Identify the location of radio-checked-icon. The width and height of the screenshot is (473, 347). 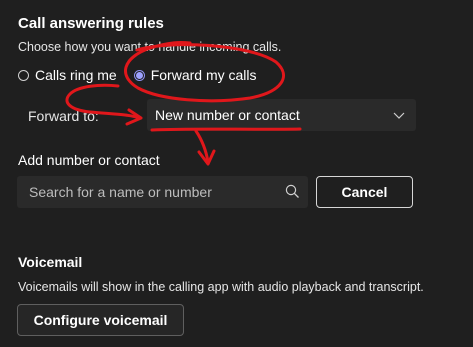
(139, 75).